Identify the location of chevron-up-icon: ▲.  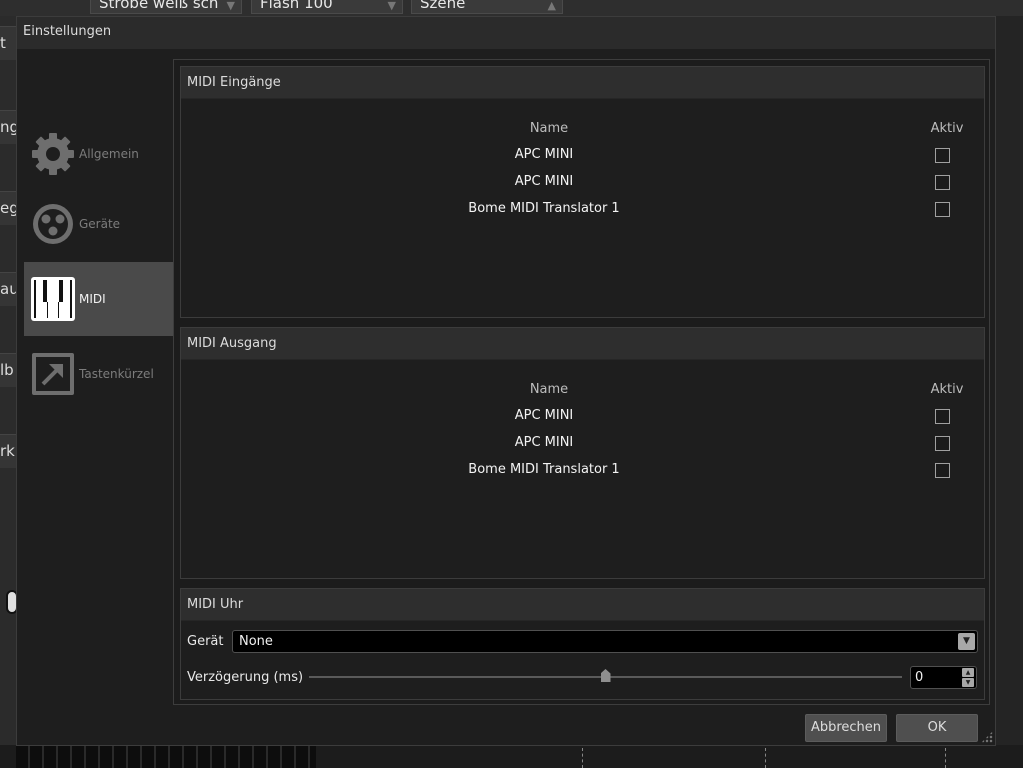
(551, 6).